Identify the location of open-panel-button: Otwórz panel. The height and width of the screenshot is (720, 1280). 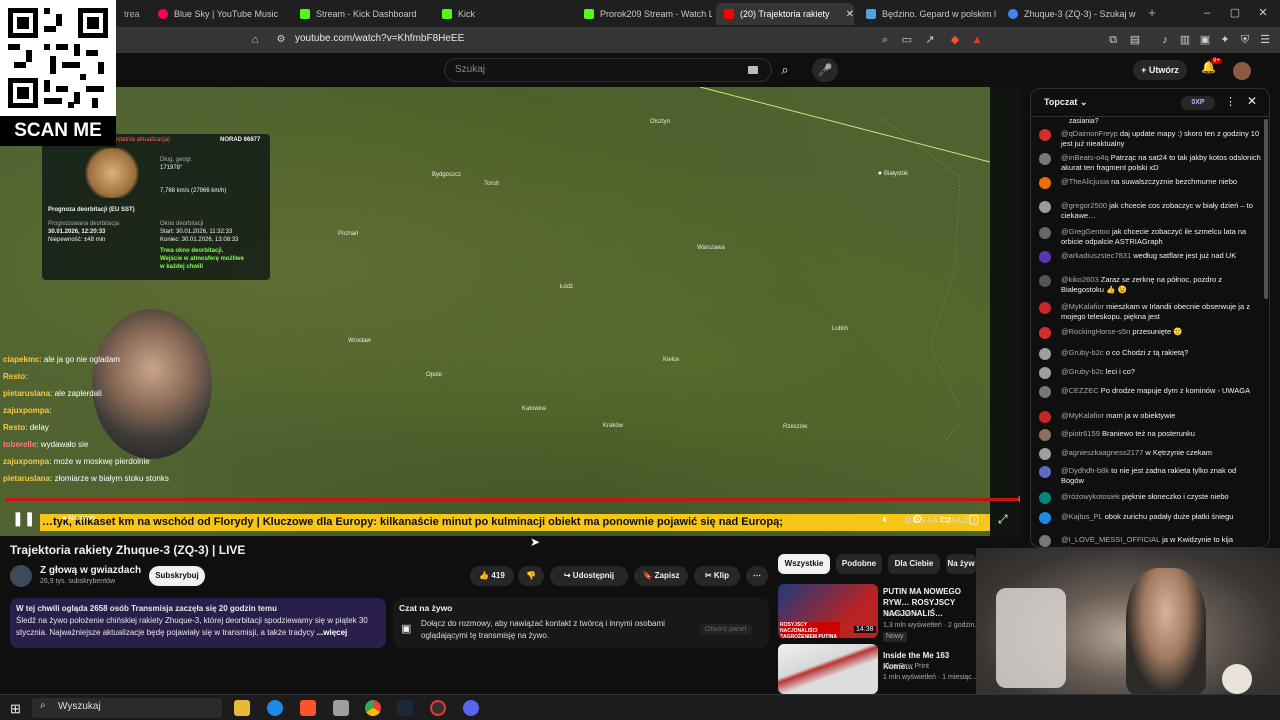
(726, 629).